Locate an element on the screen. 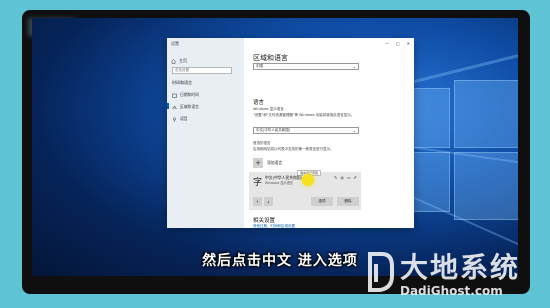 The image size is (550, 308). cursor-highlight is located at coordinates (308, 180).